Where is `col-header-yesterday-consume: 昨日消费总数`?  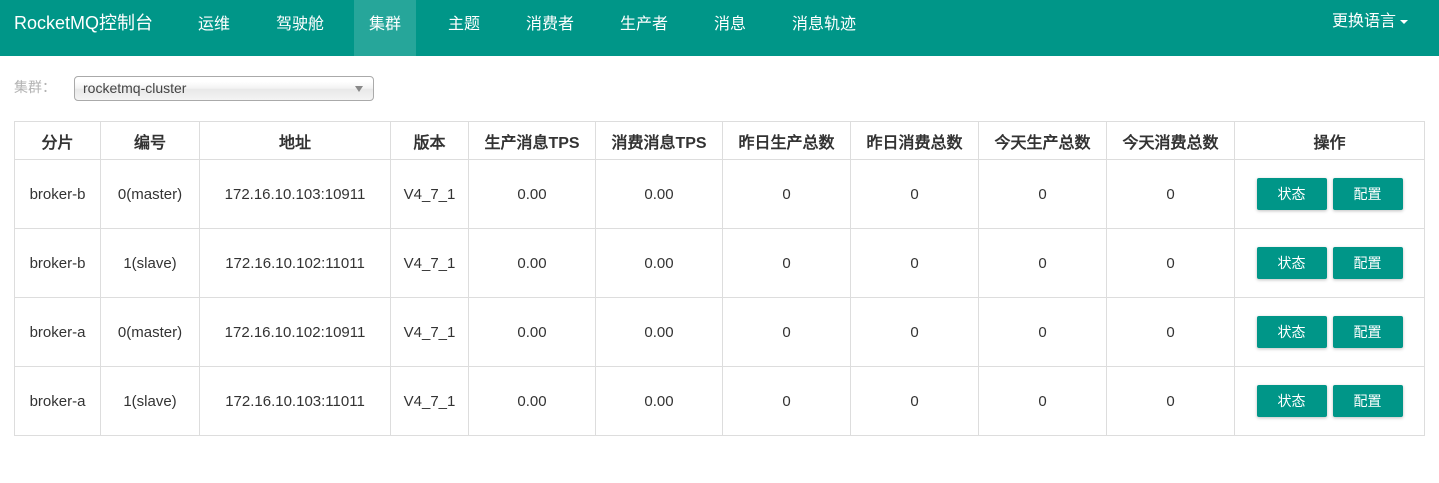 col-header-yesterday-consume: 昨日消费总数 is located at coordinates (914, 140).